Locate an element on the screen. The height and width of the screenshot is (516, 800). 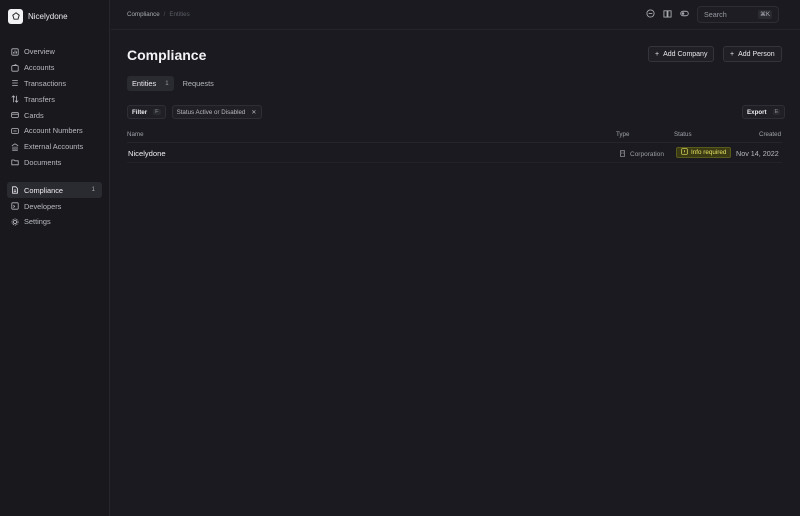
column-header-created: Created is located at coordinates (770, 134).